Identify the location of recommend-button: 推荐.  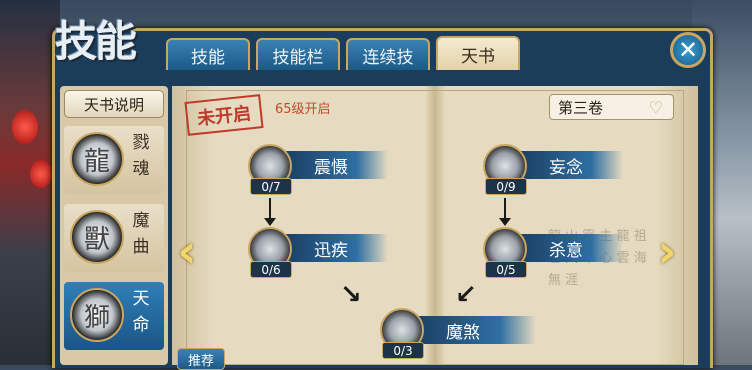
(201, 359).